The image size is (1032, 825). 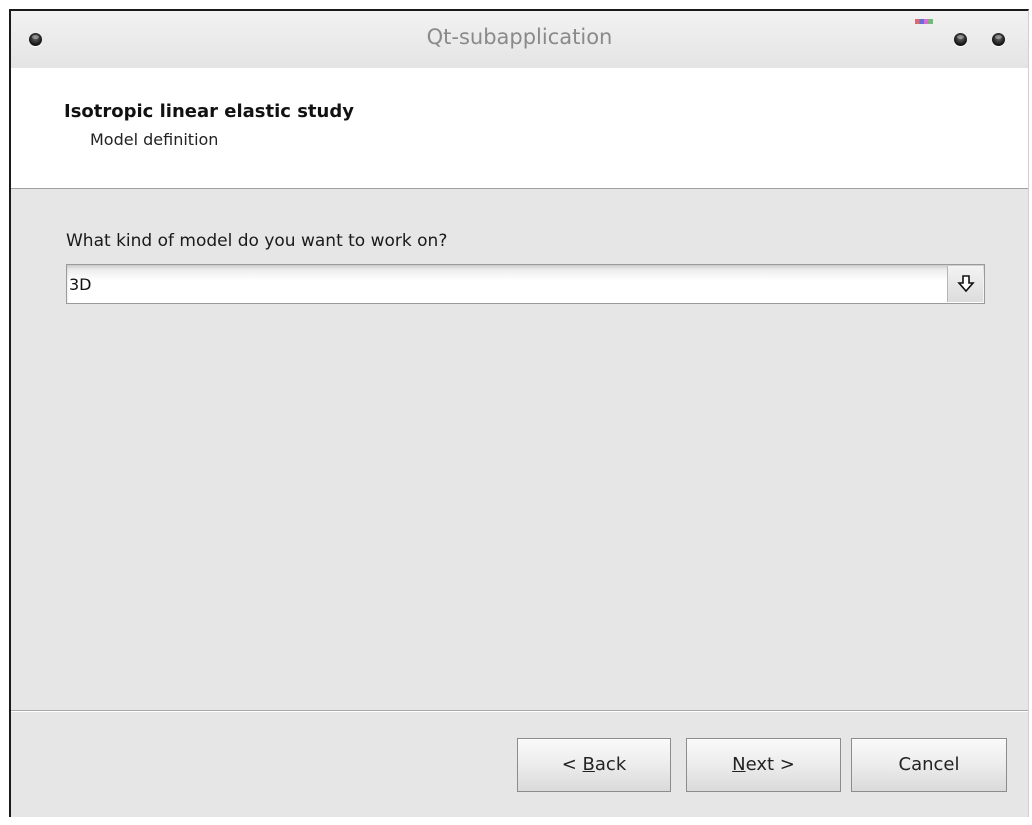 What do you see at coordinates (80, 284) in the screenshot?
I see `combobox-value: 3D` at bounding box center [80, 284].